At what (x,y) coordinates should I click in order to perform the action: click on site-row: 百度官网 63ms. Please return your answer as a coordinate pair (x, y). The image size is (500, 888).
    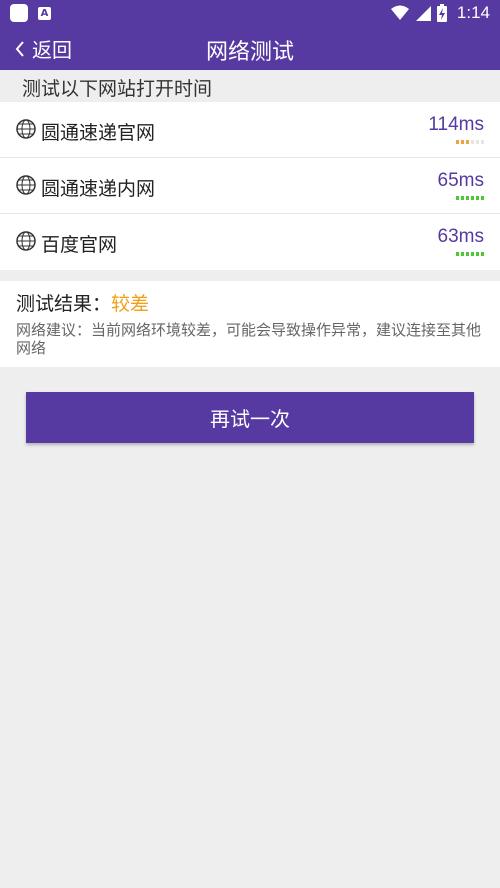
    Looking at the image, I should click on (250, 242).